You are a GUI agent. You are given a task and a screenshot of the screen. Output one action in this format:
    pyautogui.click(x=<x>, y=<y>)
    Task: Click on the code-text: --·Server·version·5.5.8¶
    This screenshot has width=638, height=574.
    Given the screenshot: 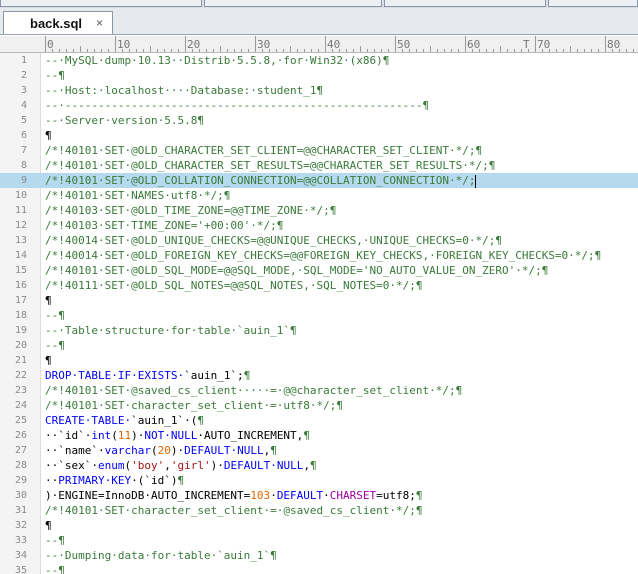 What is the action you would take?
    pyautogui.click(x=124, y=120)
    